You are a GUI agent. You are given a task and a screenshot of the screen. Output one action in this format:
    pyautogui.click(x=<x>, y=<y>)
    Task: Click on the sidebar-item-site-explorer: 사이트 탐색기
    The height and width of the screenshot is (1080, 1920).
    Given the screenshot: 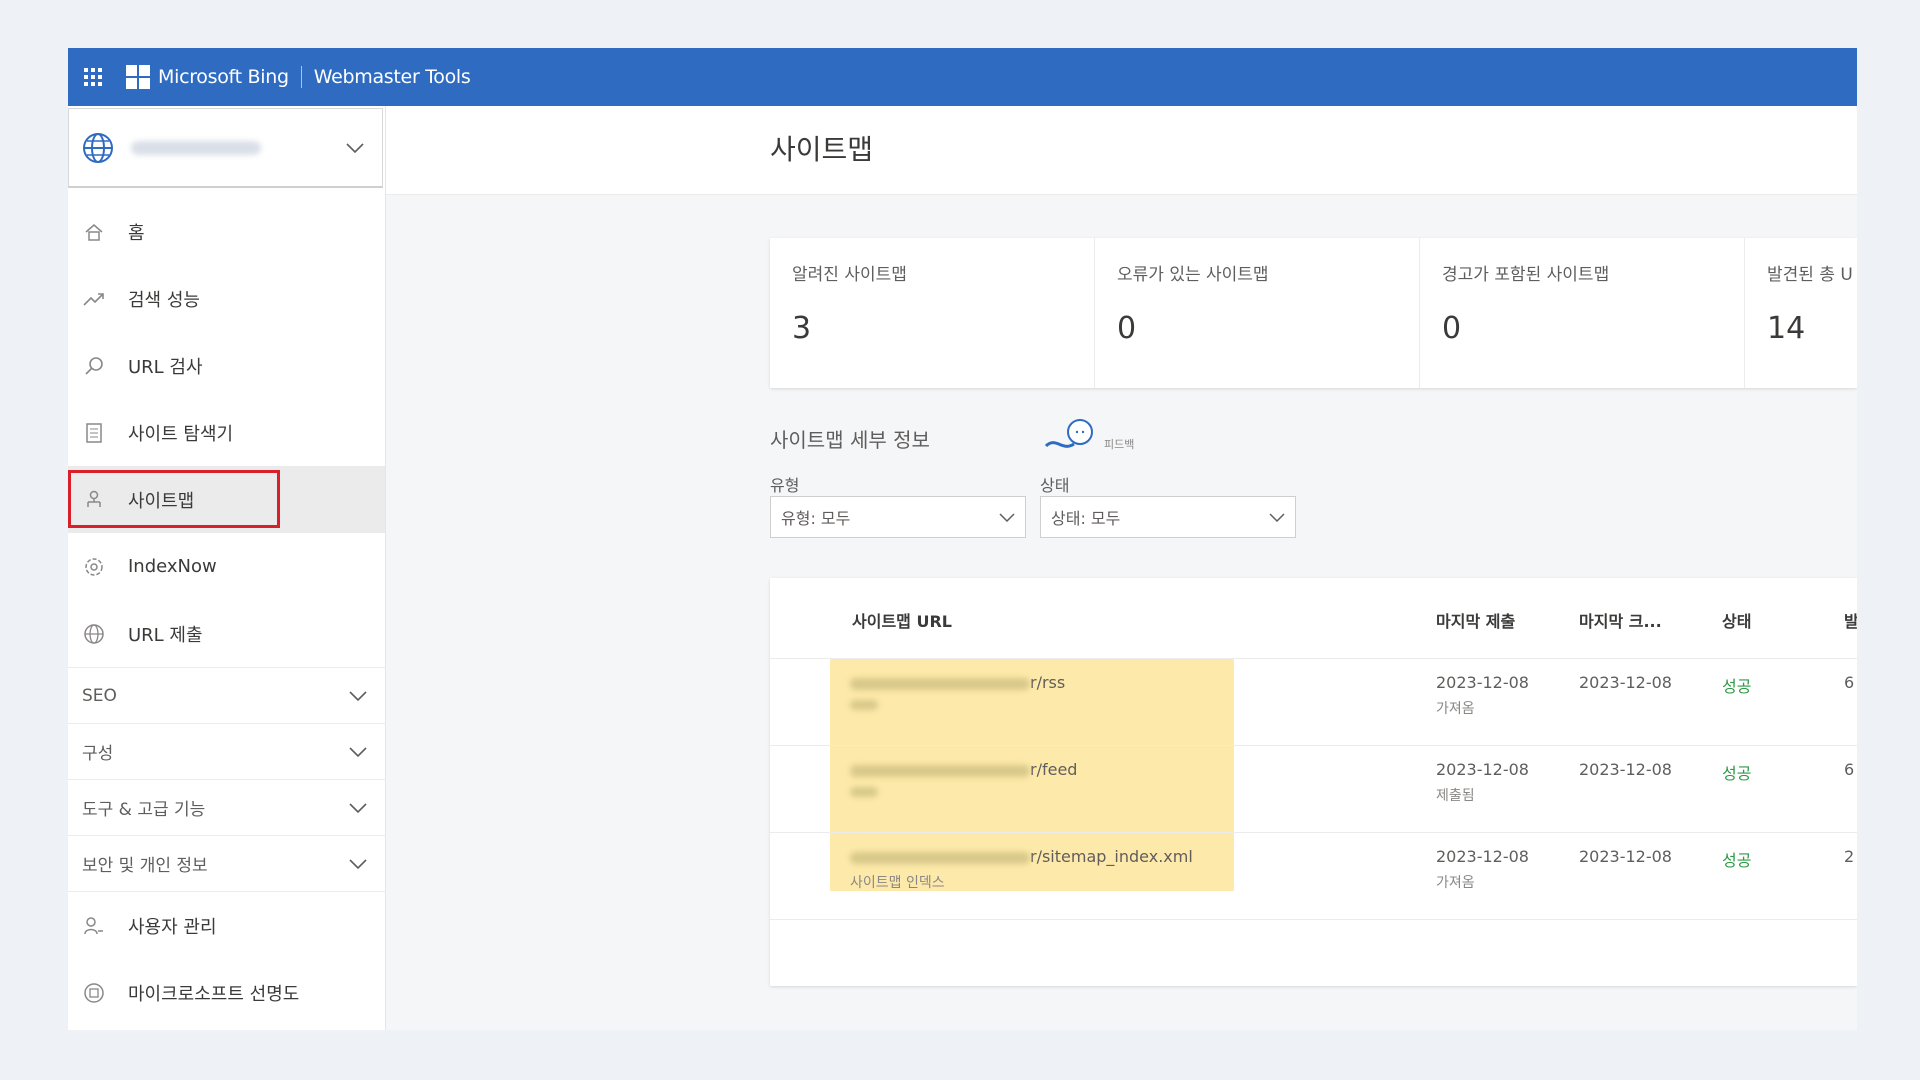 What is the action you would take?
    pyautogui.click(x=226, y=432)
    